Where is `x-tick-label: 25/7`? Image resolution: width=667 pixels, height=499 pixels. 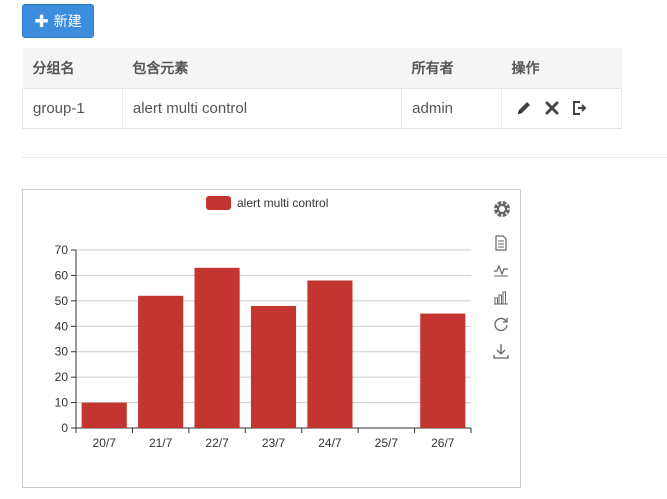
x-tick-label: 25/7 is located at coordinates (387, 443).